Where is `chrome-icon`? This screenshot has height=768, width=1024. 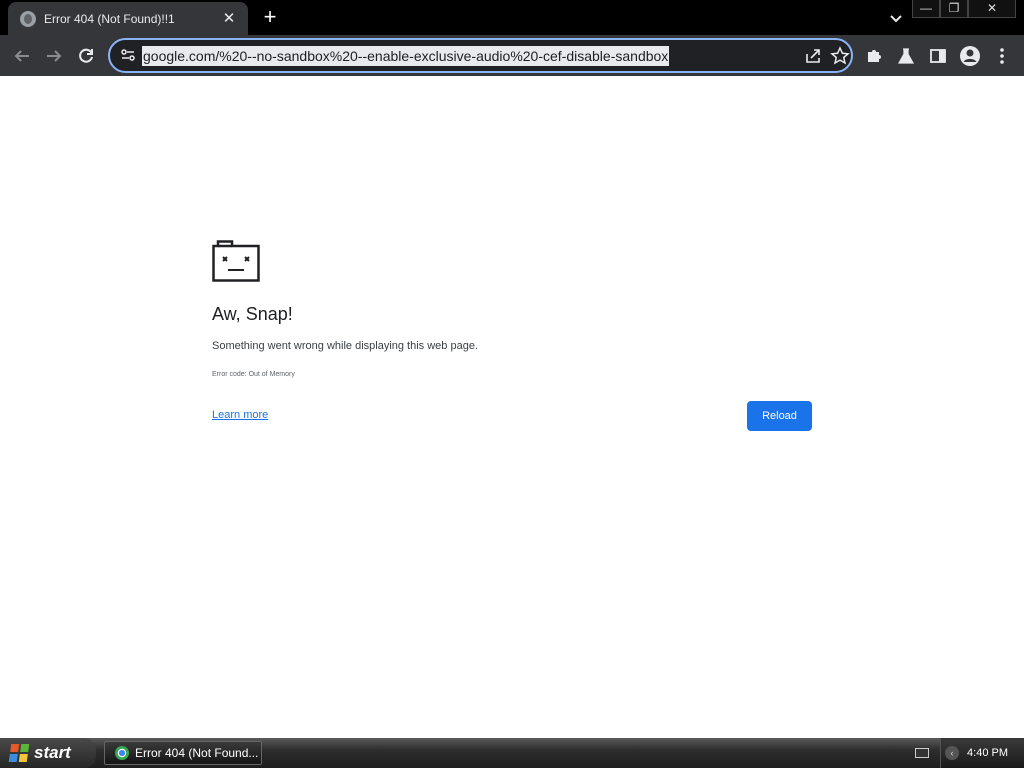 chrome-icon is located at coordinates (122, 753).